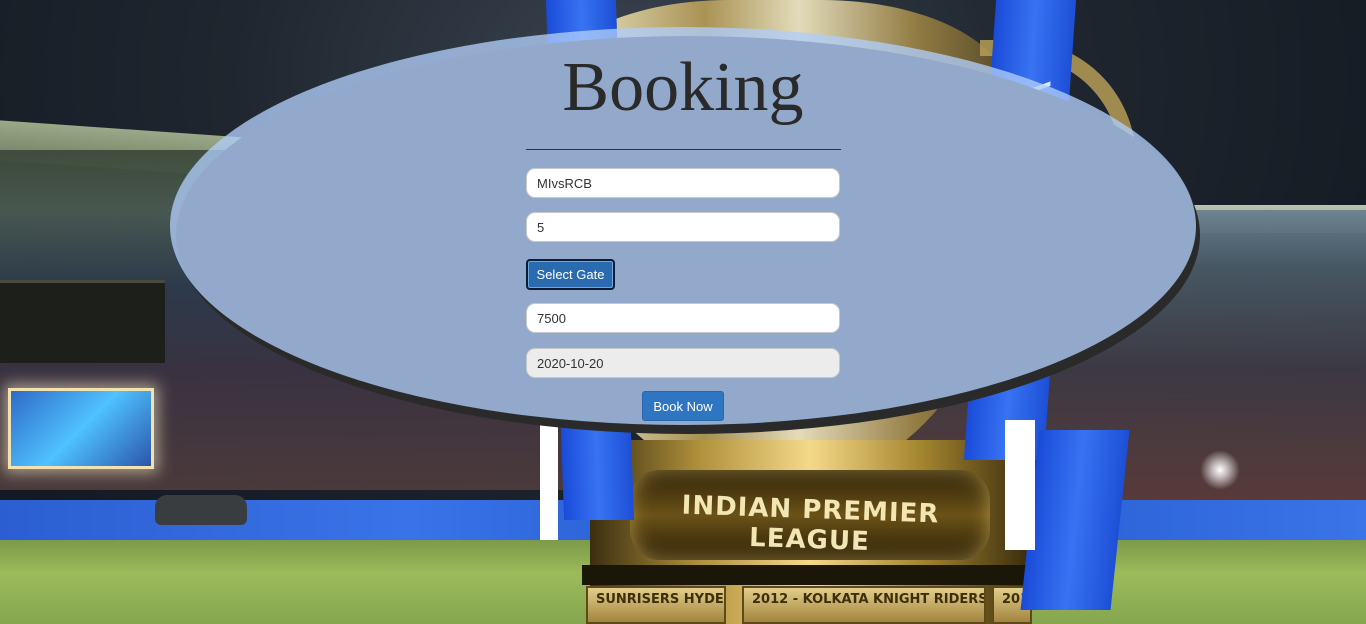  Describe the element at coordinates (806, 575) in the screenshot. I see `trophy-ring` at that location.